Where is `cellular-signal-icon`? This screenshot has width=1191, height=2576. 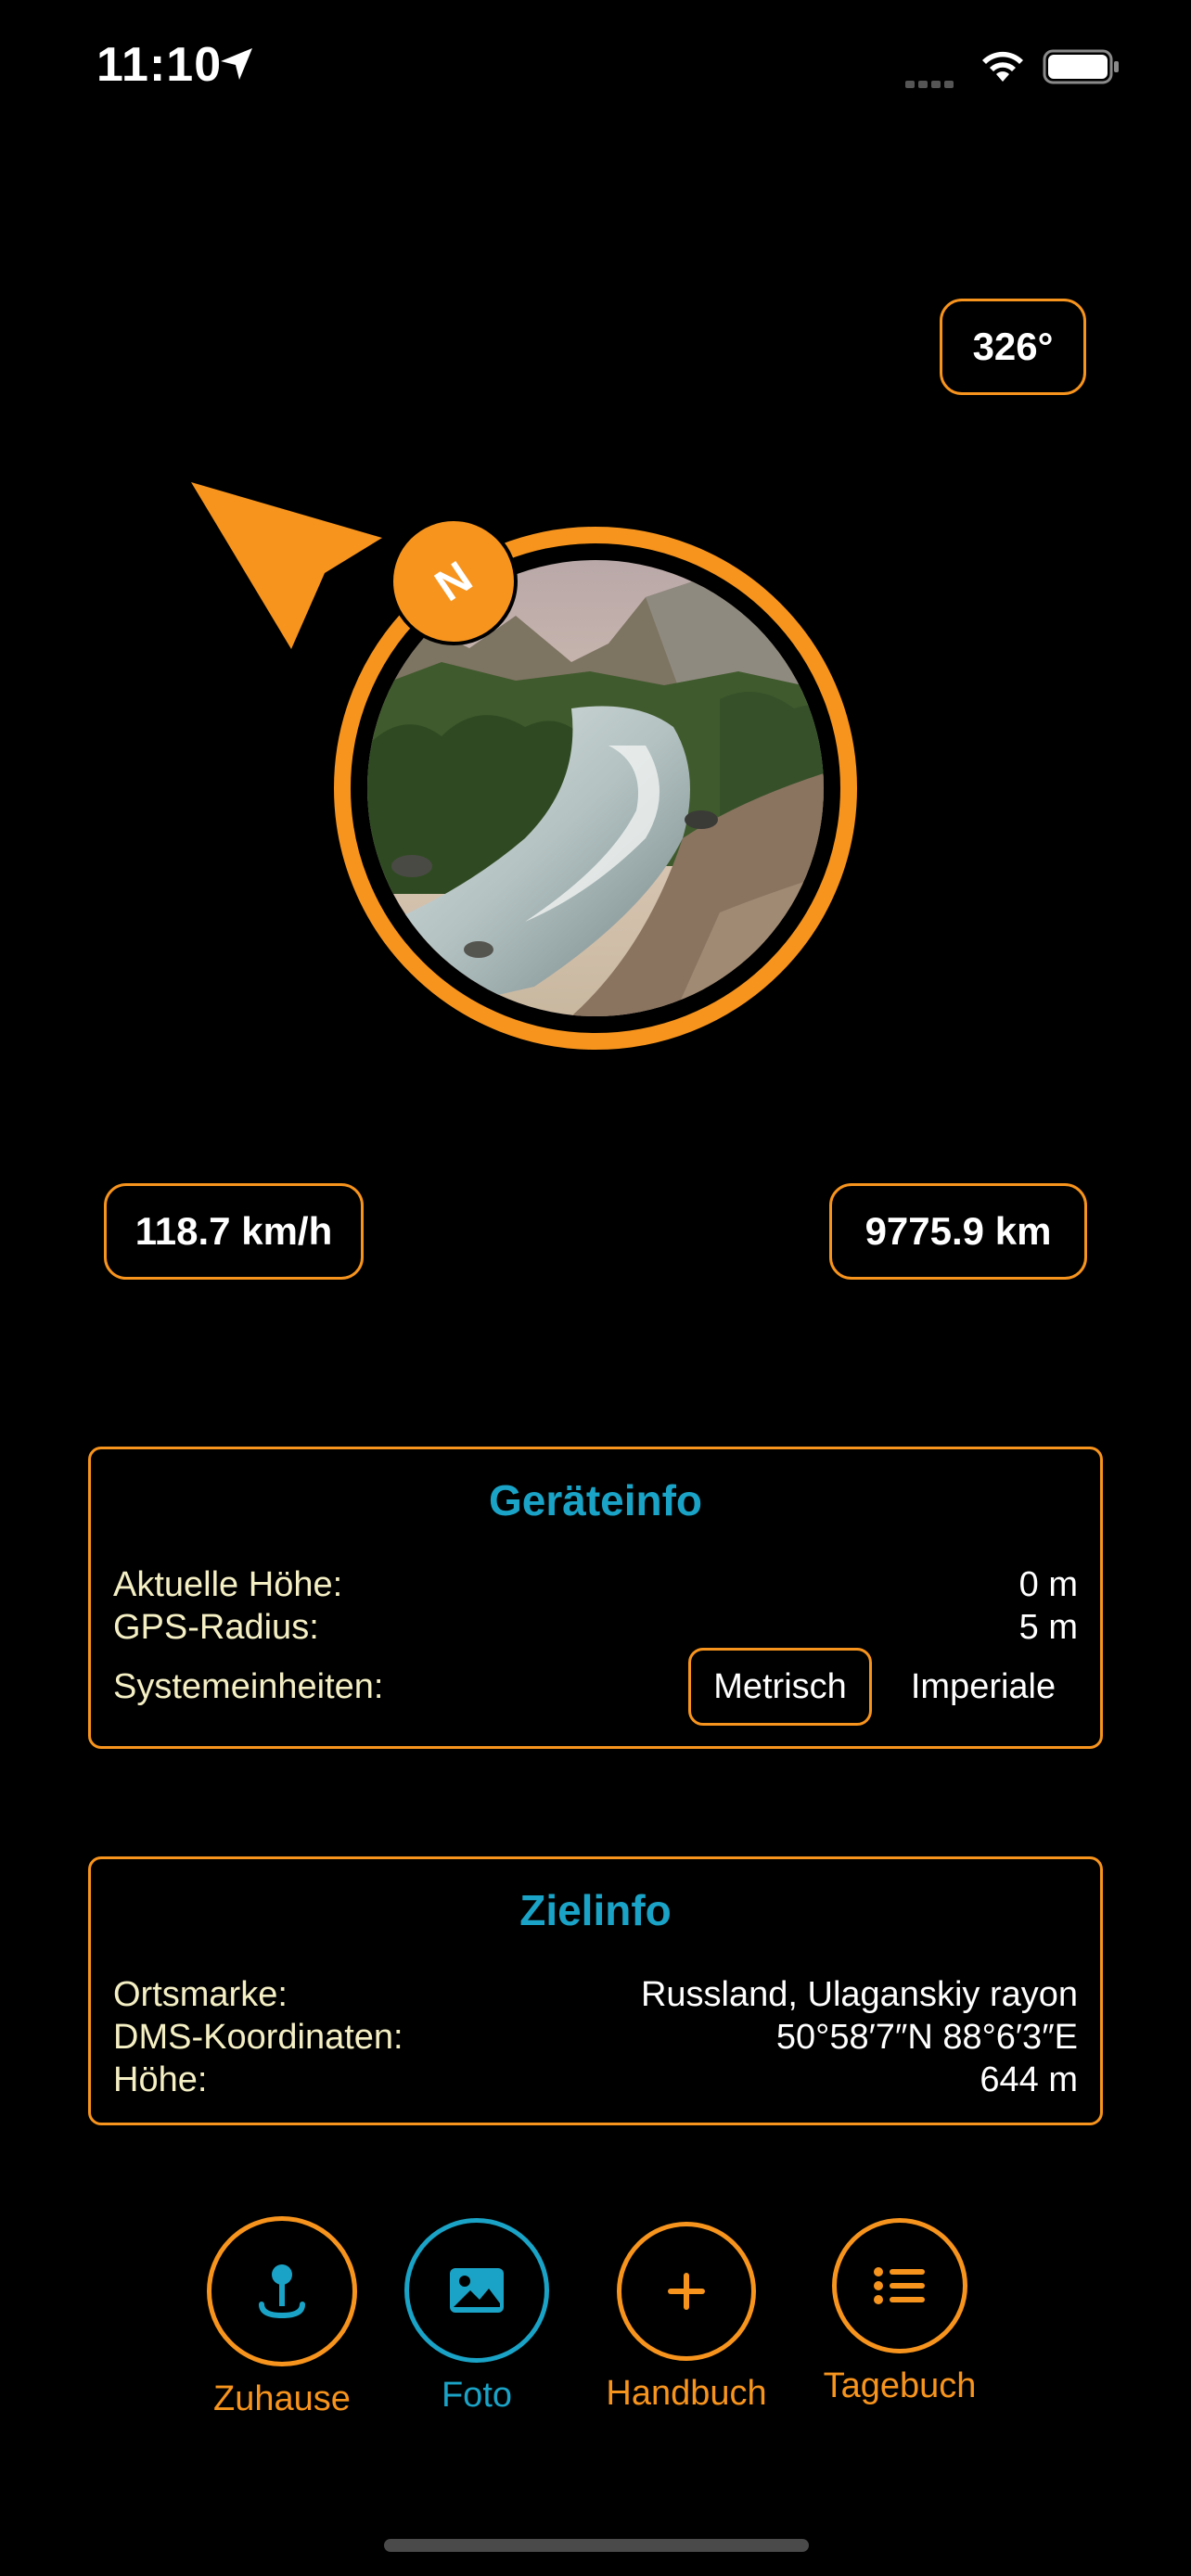
cellular-signal-icon is located at coordinates (935, 82).